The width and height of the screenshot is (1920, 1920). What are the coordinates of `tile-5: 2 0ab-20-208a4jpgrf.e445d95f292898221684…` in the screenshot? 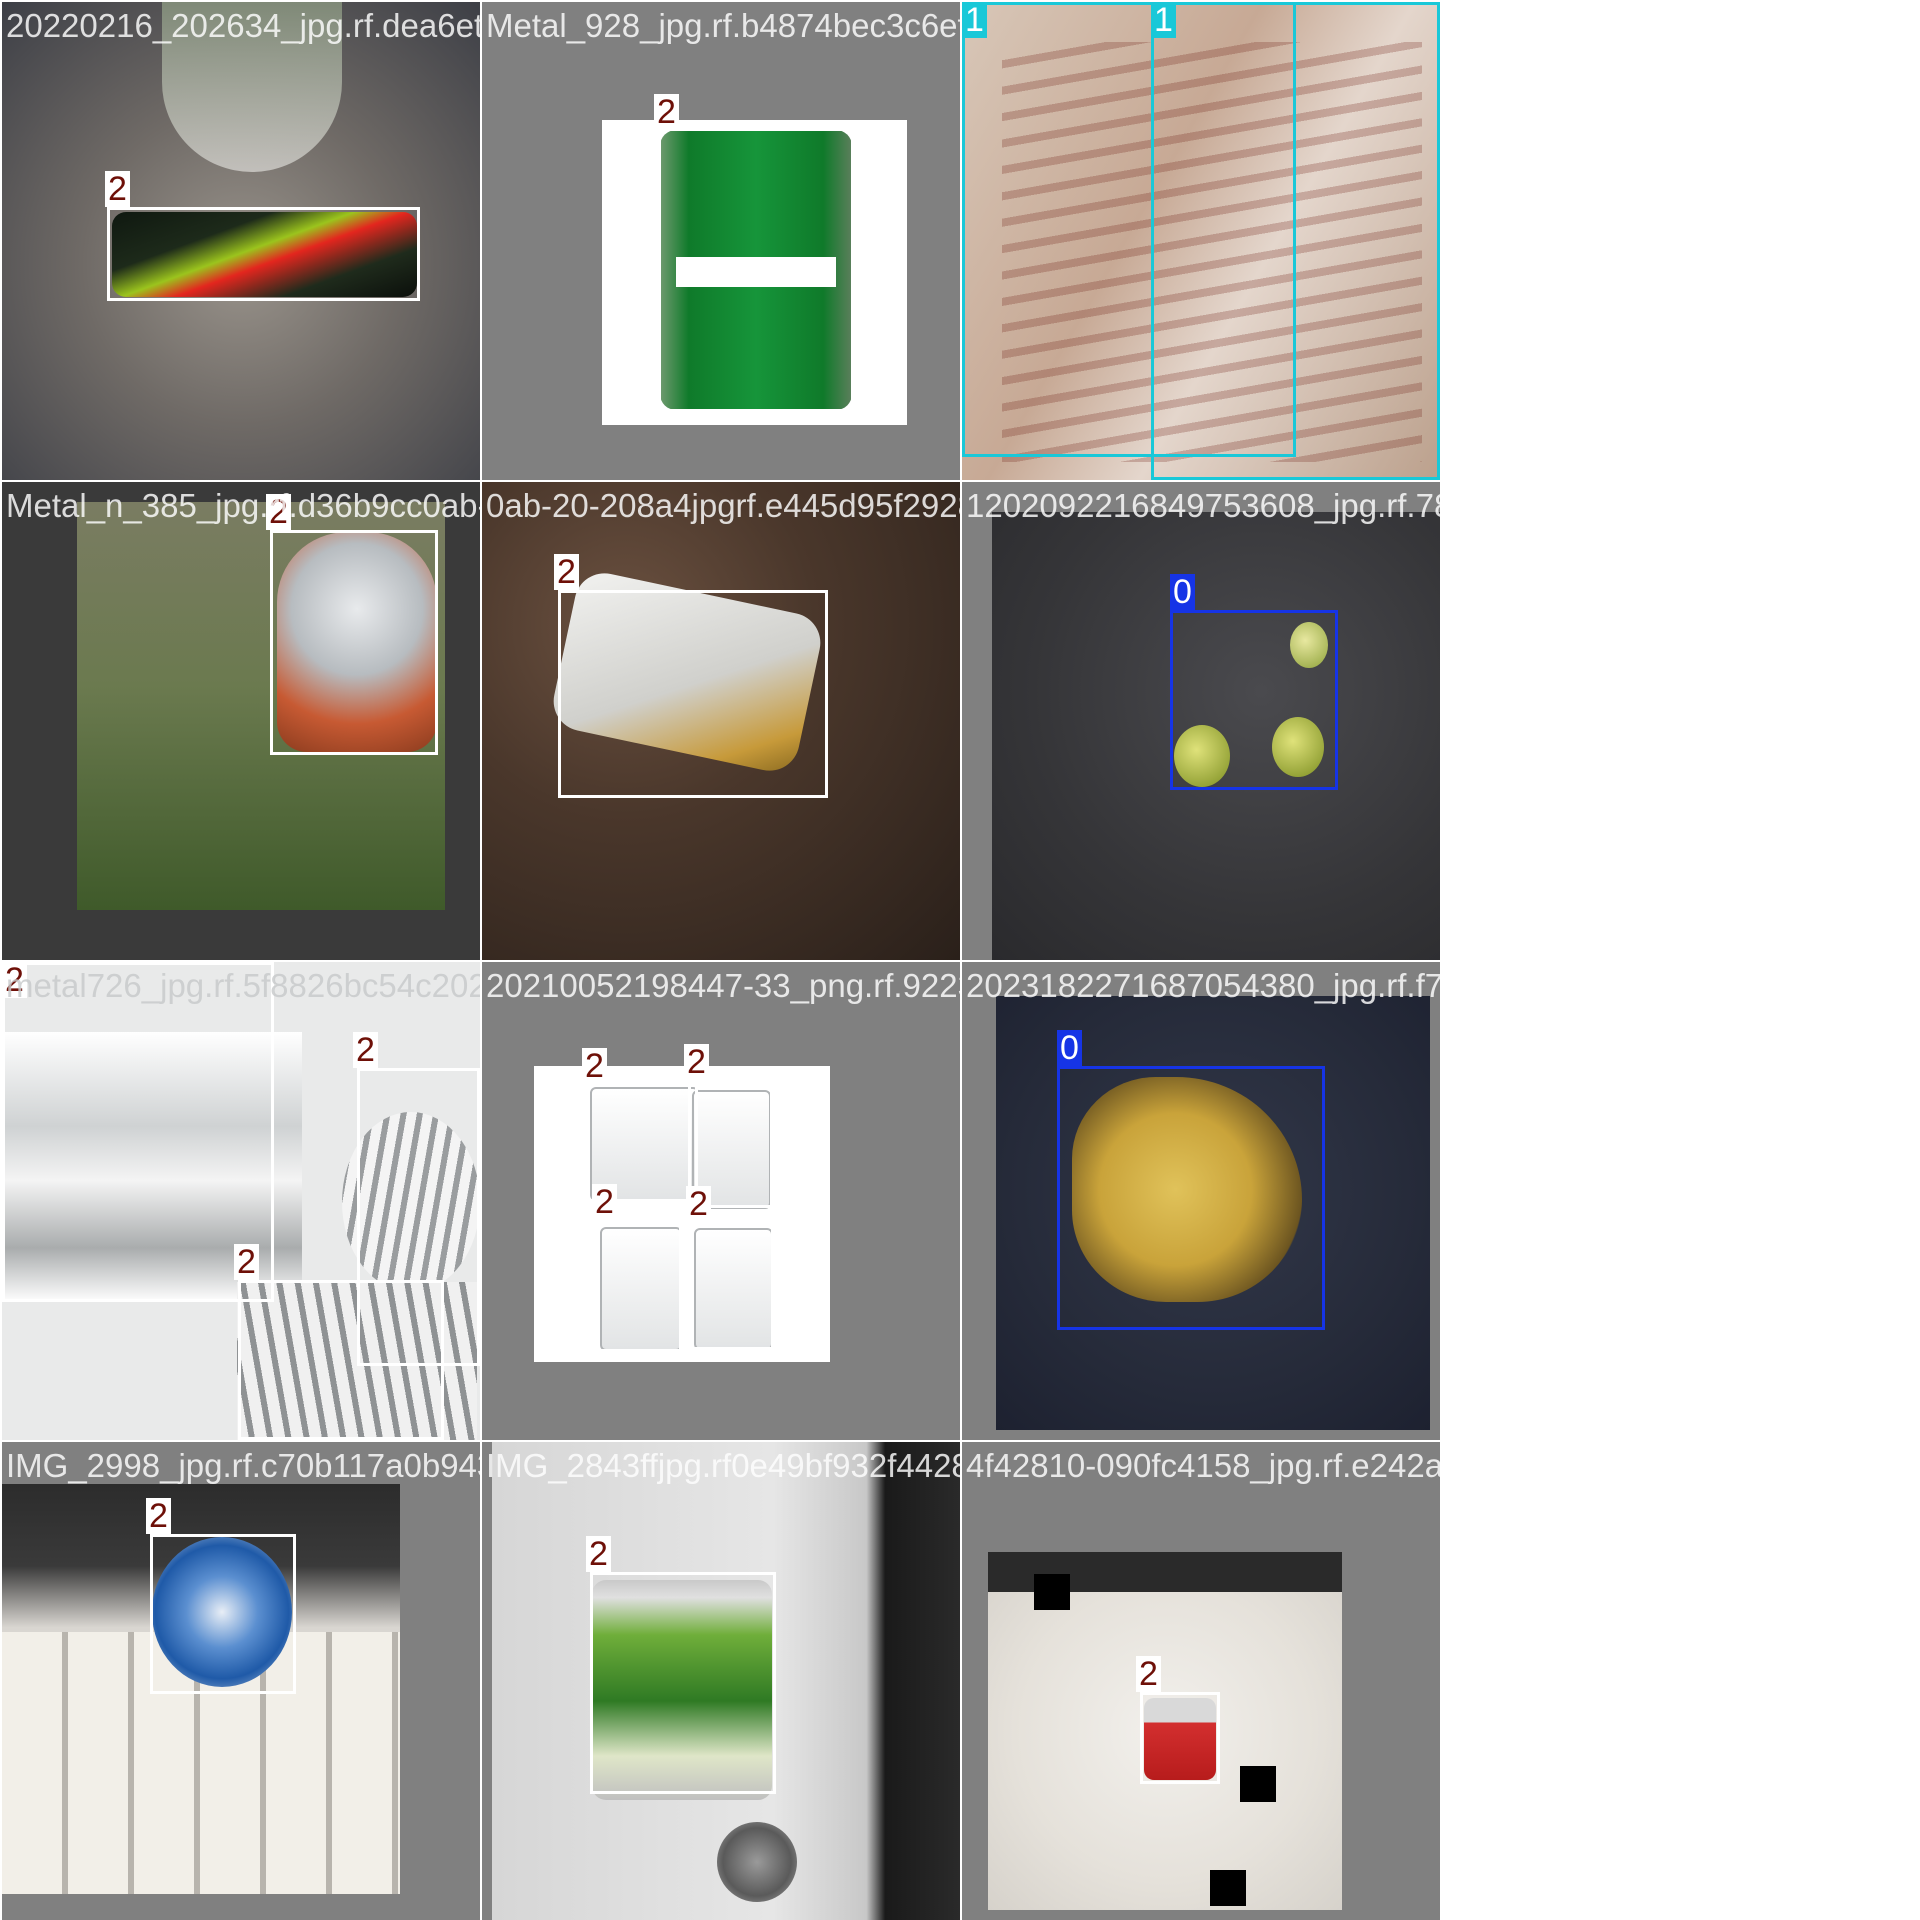 It's located at (721, 721).